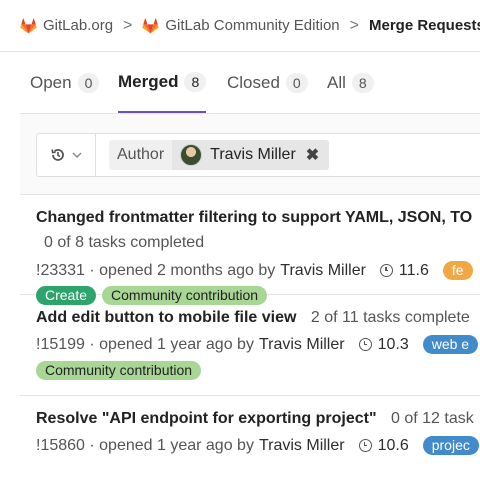 This screenshot has width=480, height=495. I want to click on milestone-link: 10.3, so click(383, 344).